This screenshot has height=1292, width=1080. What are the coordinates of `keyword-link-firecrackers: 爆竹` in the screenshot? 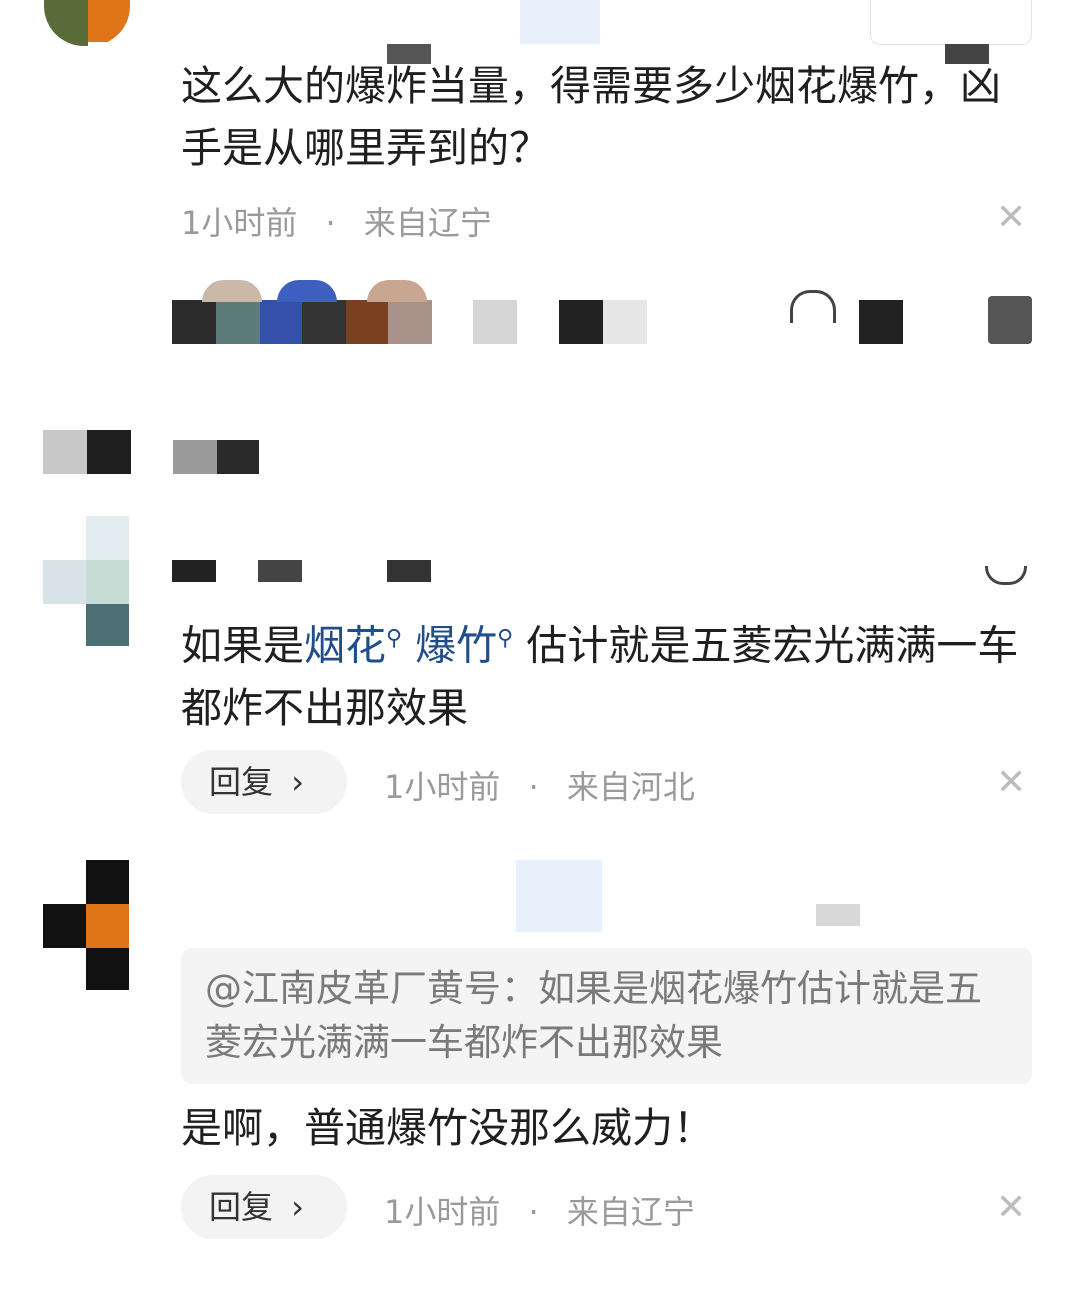 It's located at (456, 646).